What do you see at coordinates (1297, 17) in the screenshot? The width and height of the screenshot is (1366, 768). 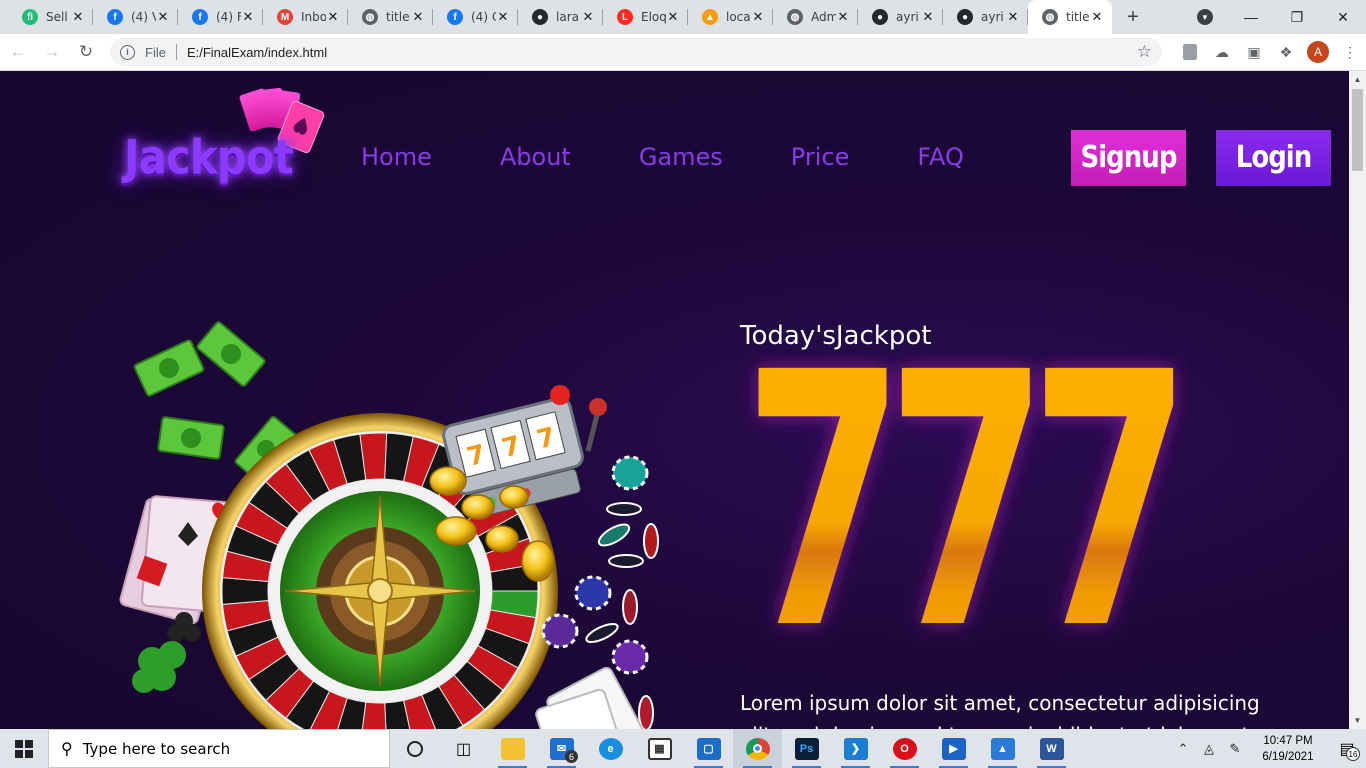 I see `restore-button: ❐` at bounding box center [1297, 17].